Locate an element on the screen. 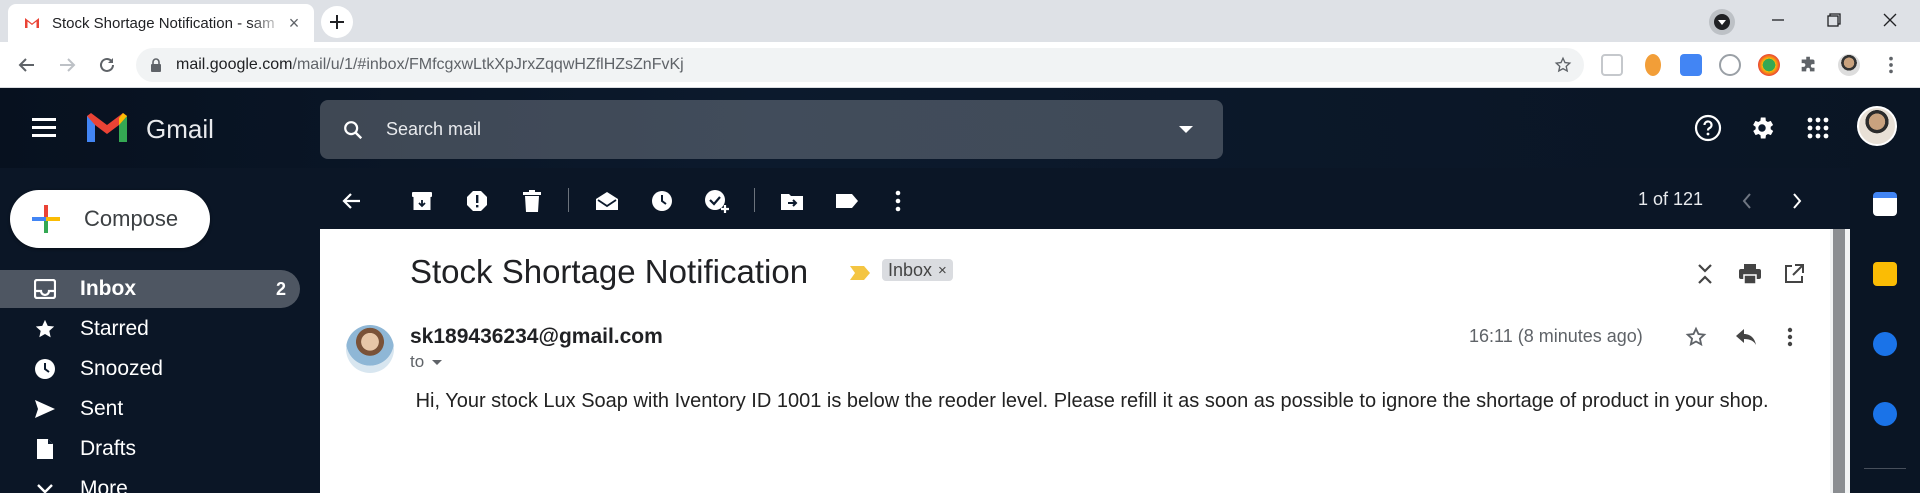  pagination-count: 1 of 121 is located at coordinates (1671, 199).